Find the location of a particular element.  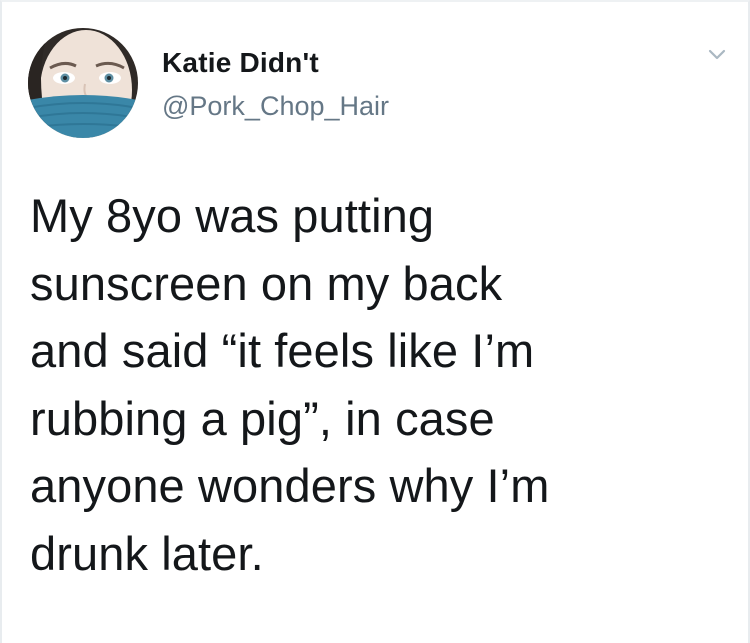

tweet-text-line: drunk later. is located at coordinates (147, 553).